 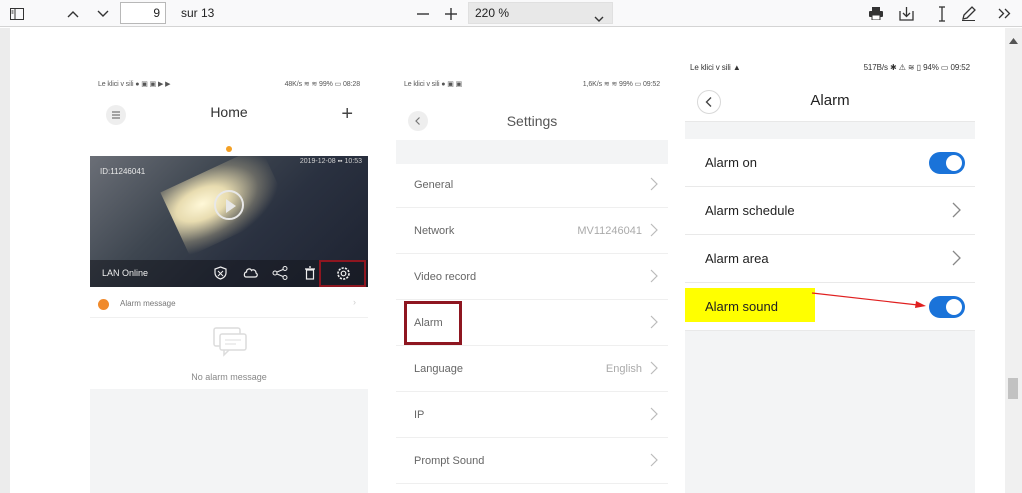 What do you see at coordinates (229, 149) in the screenshot?
I see `indicator-dot` at bounding box center [229, 149].